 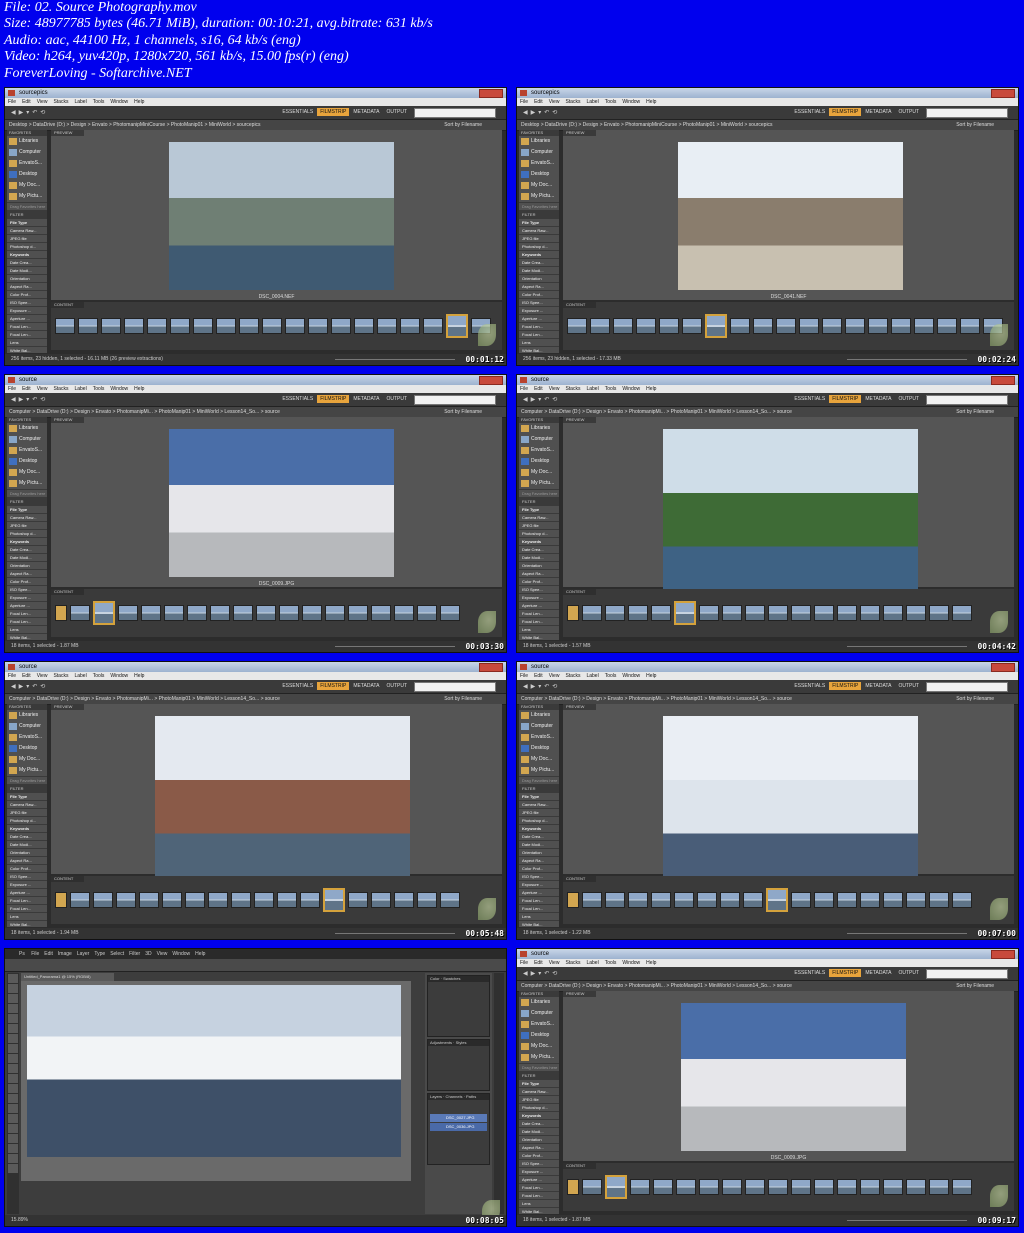 I want to click on ps-menu-item: Layer, so click(x=83, y=954).